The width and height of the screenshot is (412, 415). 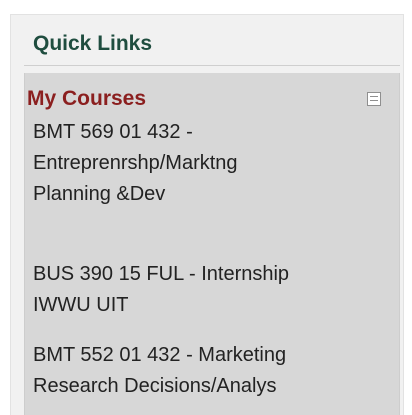 I want to click on my-courses-title: My Courses, so click(x=87, y=98).